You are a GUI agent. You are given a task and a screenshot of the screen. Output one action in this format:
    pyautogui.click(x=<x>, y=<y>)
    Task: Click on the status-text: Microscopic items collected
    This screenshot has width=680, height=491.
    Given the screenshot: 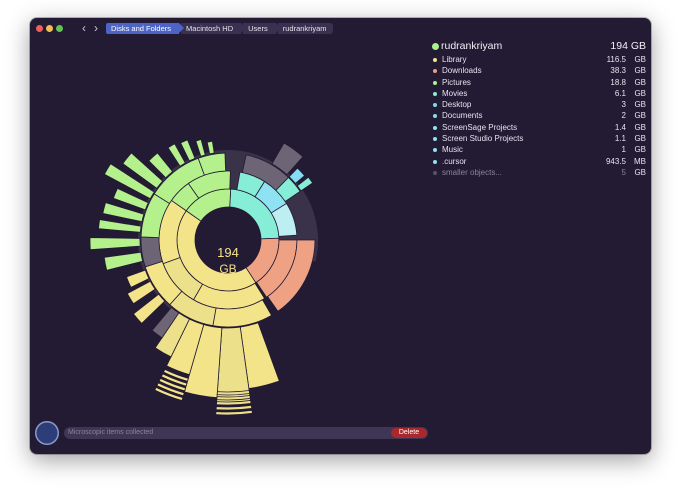 What is the action you would take?
    pyautogui.click(x=111, y=432)
    